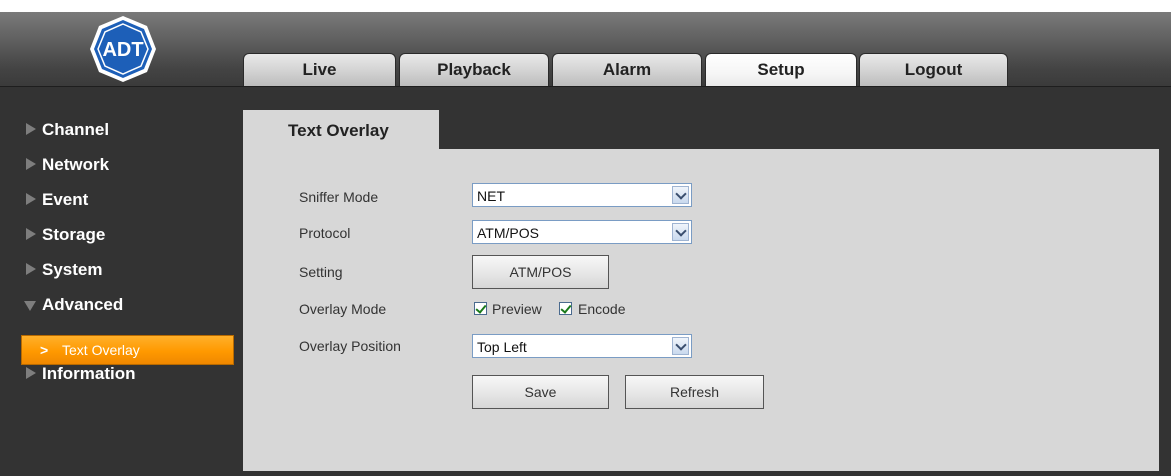  Describe the element at coordinates (30, 306) in the screenshot. I see `triangle-down-icon` at that location.